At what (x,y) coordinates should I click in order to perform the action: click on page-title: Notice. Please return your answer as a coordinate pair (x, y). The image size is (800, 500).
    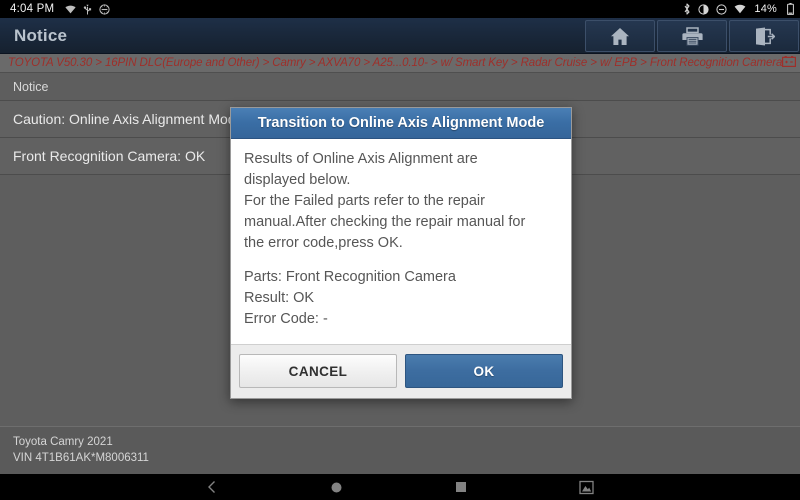
    Looking at the image, I should click on (41, 35).